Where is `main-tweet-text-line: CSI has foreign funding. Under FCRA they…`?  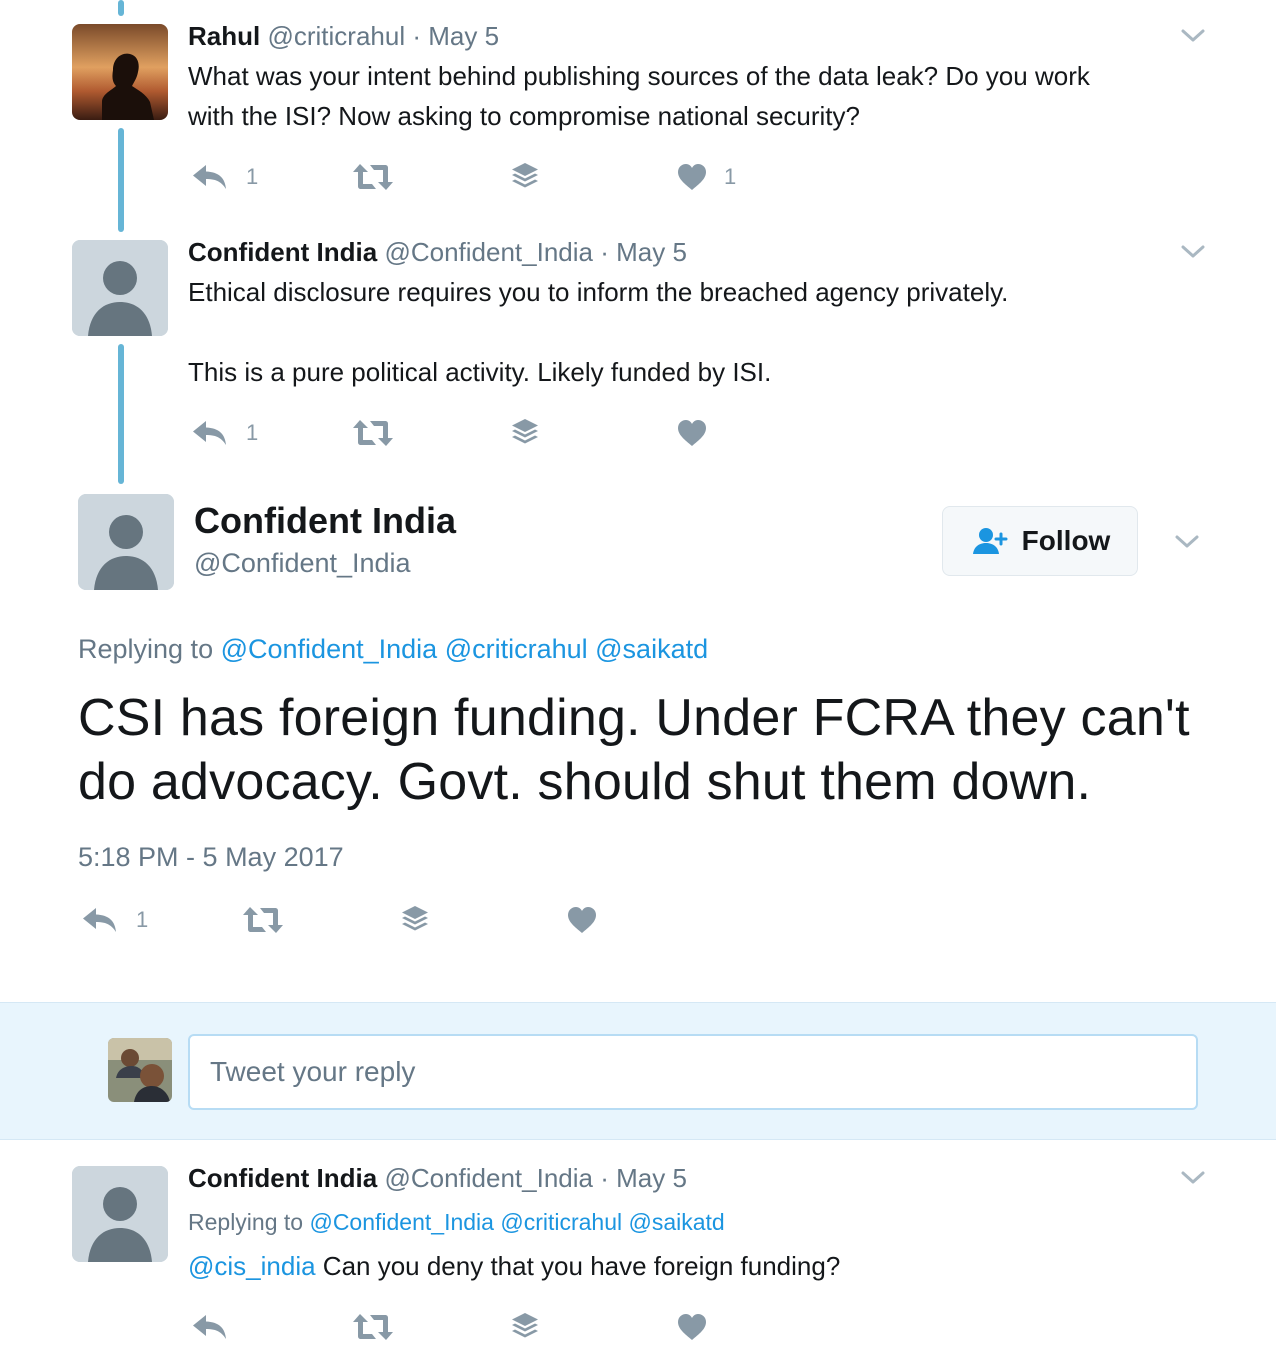 main-tweet-text-line: CSI has foreign funding. Under FCRA they… is located at coordinates (634, 718).